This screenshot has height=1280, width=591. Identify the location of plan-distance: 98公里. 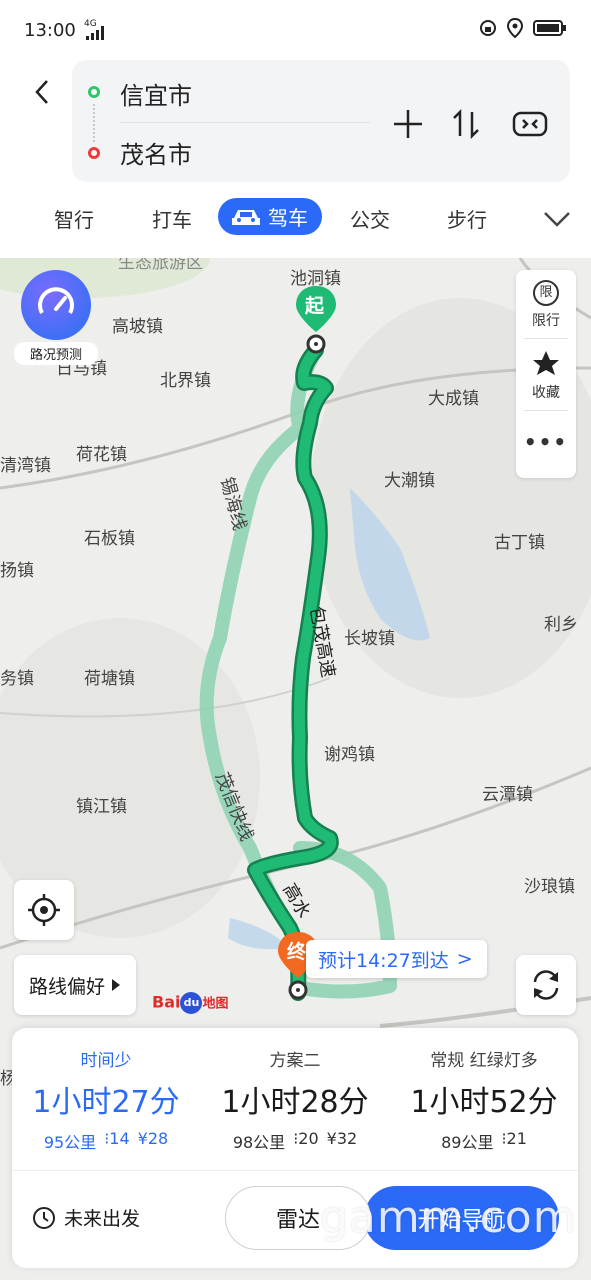
(259, 1142).